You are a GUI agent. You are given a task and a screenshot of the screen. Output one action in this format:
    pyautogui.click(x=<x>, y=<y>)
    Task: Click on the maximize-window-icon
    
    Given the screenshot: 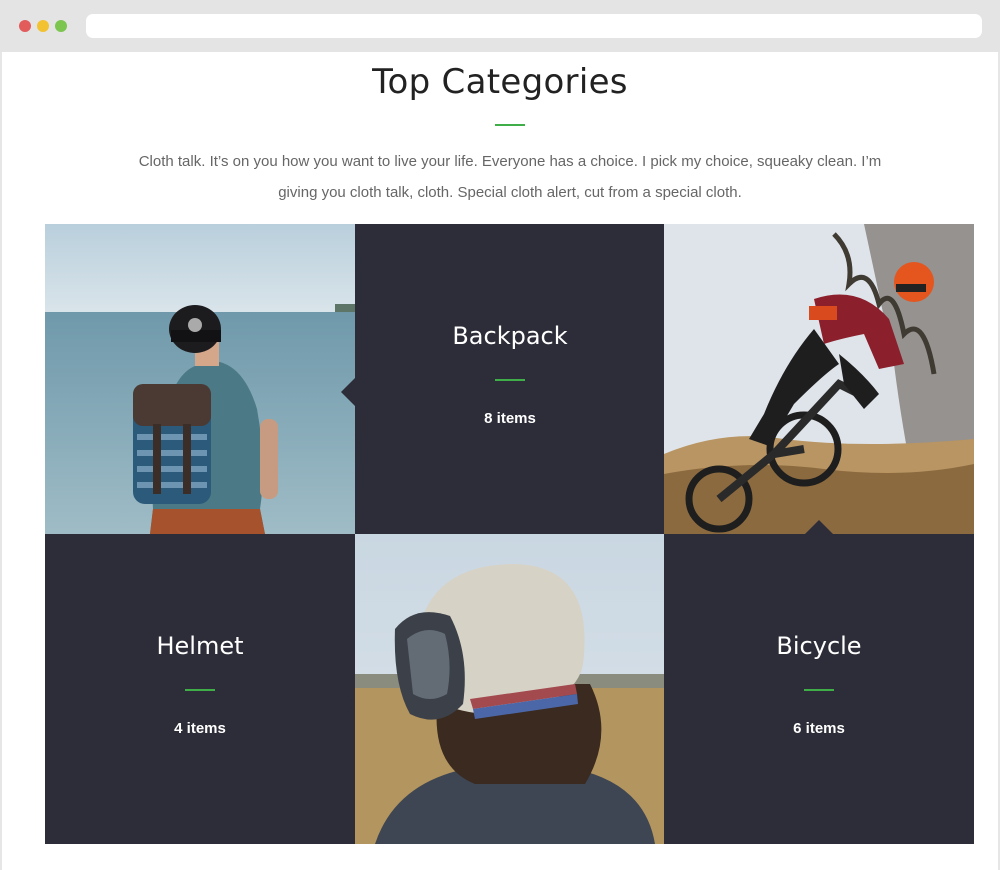 What is the action you would take?
    pyautogui.click(x=61, y=26)
    